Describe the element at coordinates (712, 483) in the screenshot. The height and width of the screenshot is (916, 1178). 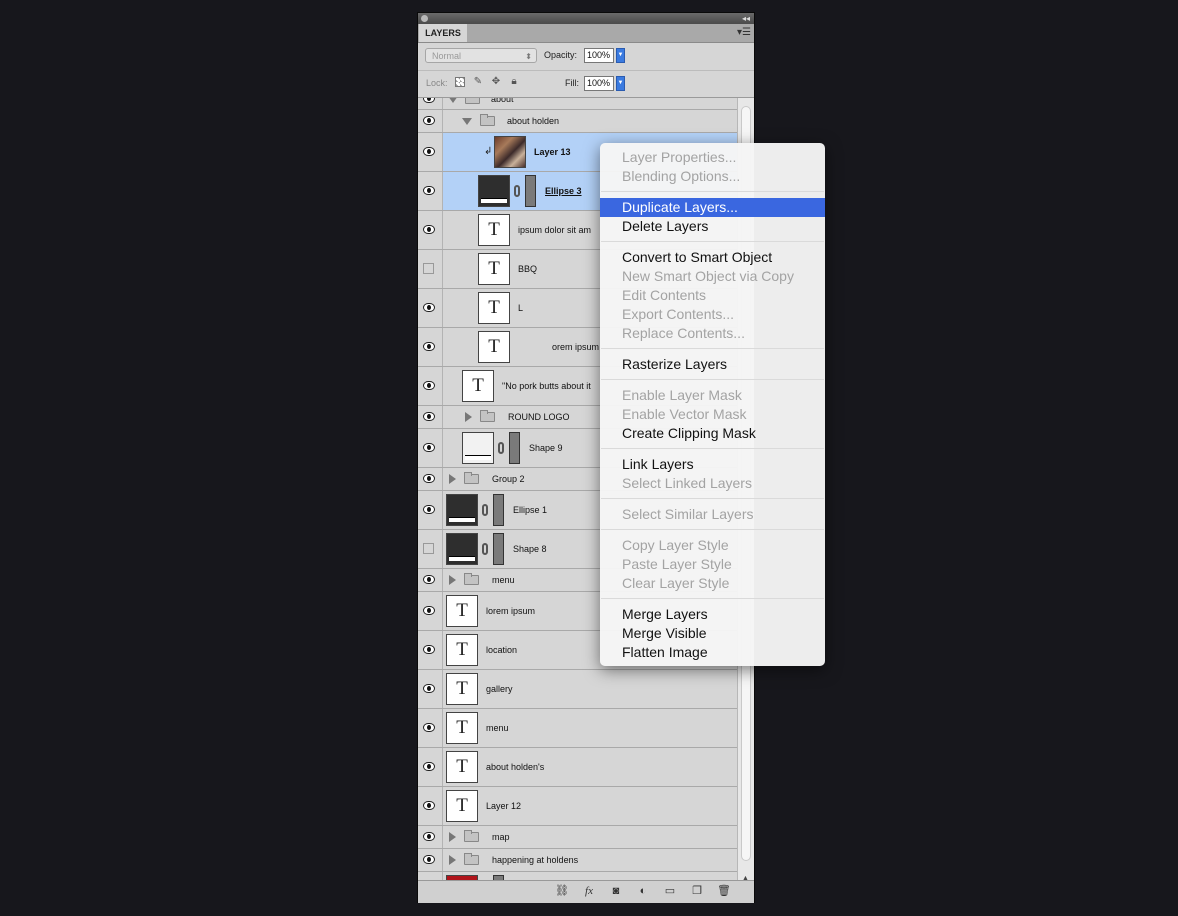
I see `menu-item-select-linked-layers: Select Linked Layers` at that location.